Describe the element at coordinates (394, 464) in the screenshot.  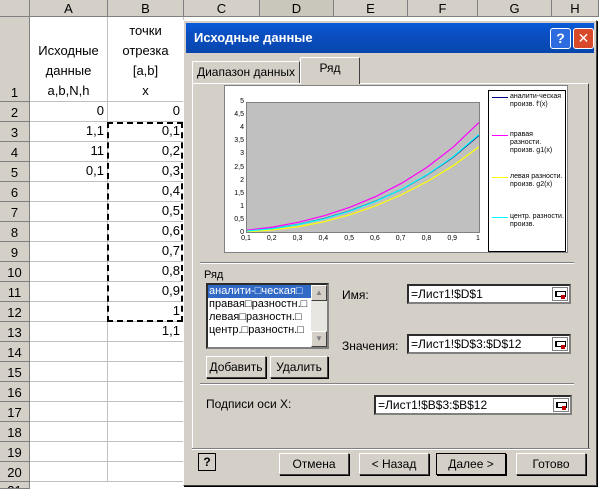
I see `back-button: < Назад` at that location.